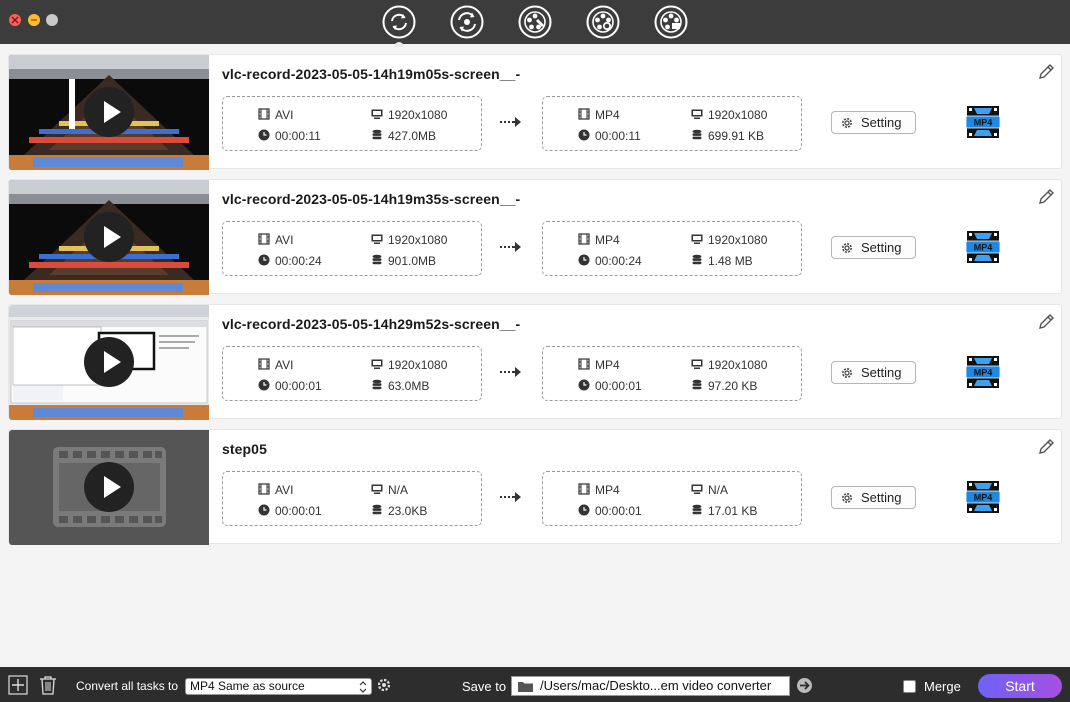 The image size is (1070, 702). I want to click on arrow-right-circle-icon, so click(804, 685).